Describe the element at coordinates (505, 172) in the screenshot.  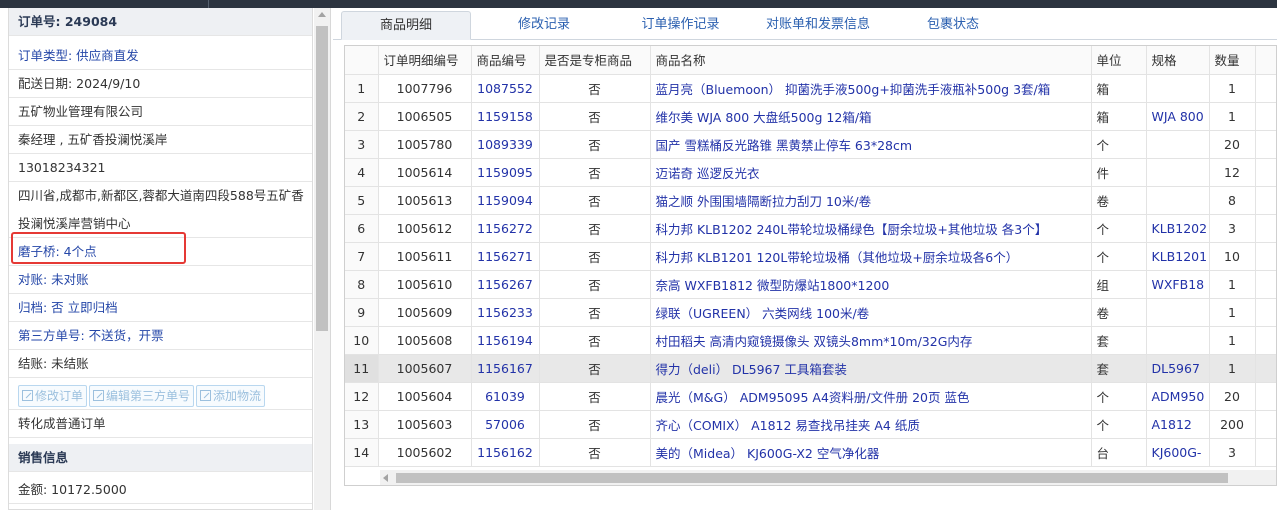
I see `product-id-cell: 1159095` at that location.